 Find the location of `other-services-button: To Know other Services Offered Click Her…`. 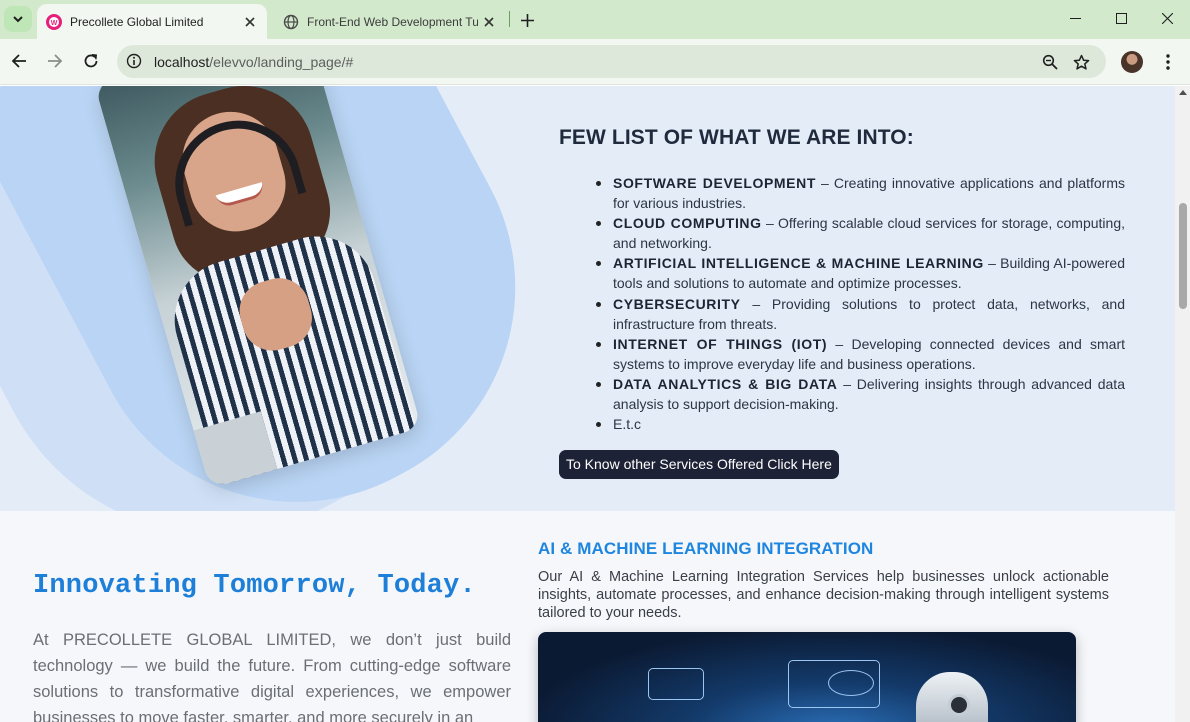

other-services-button: To Know other Services Offered Click Her… is located at coordinates (699, 464).